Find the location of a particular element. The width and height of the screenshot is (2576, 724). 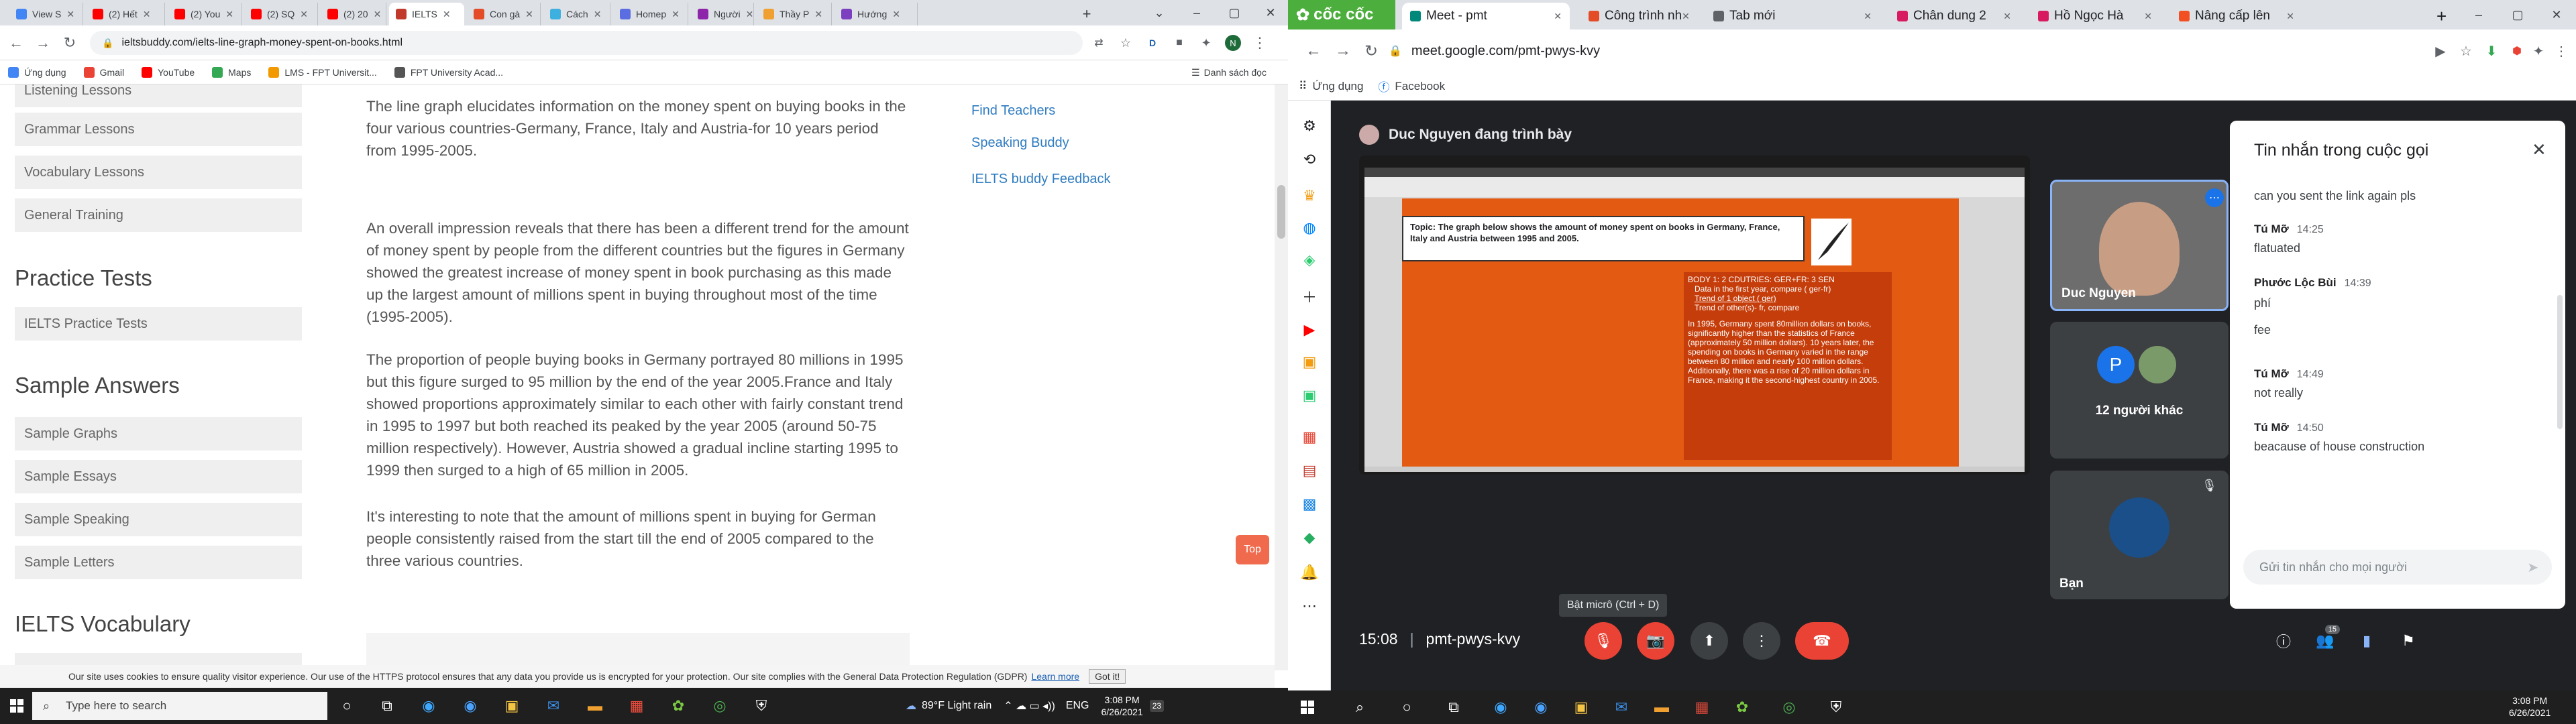

youtube-icon: ▶ is located at coordinates (1309, 330).